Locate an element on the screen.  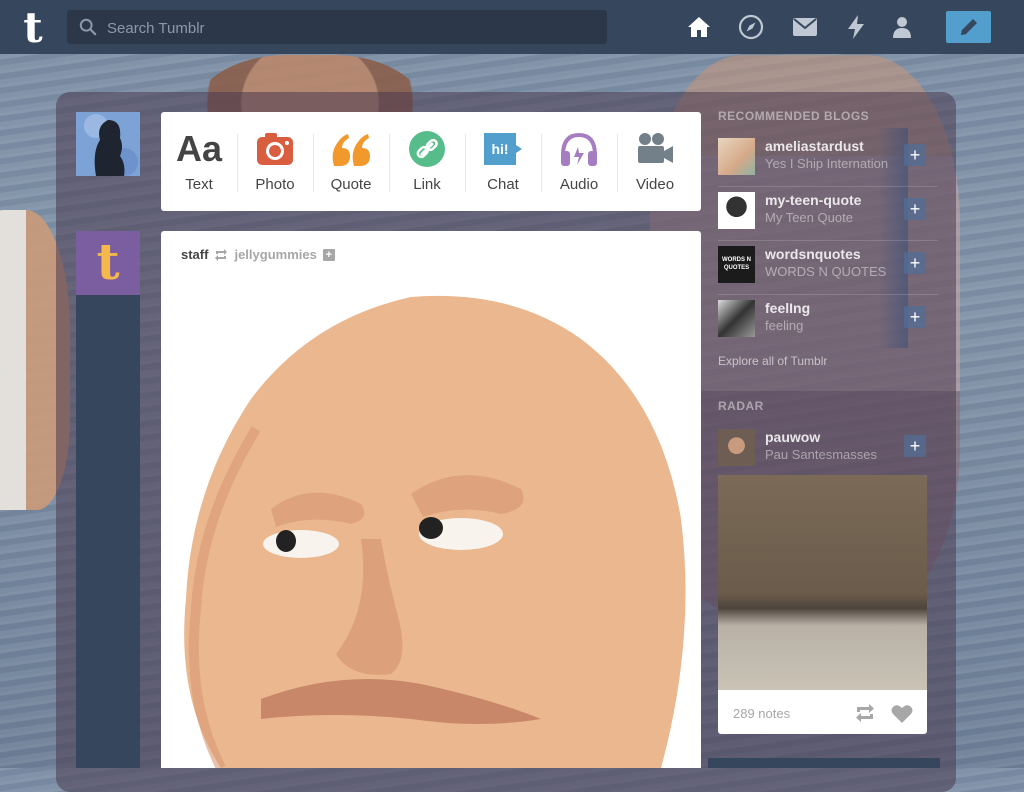
text-glyph: Aa is located at coordinates (199, 148).